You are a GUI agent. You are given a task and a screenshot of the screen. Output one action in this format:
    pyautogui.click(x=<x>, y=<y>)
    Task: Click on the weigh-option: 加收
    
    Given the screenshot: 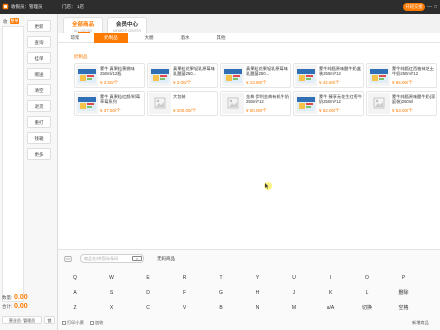 What is the action you would take?
    pyautogui.click(x=96, y=323)
    